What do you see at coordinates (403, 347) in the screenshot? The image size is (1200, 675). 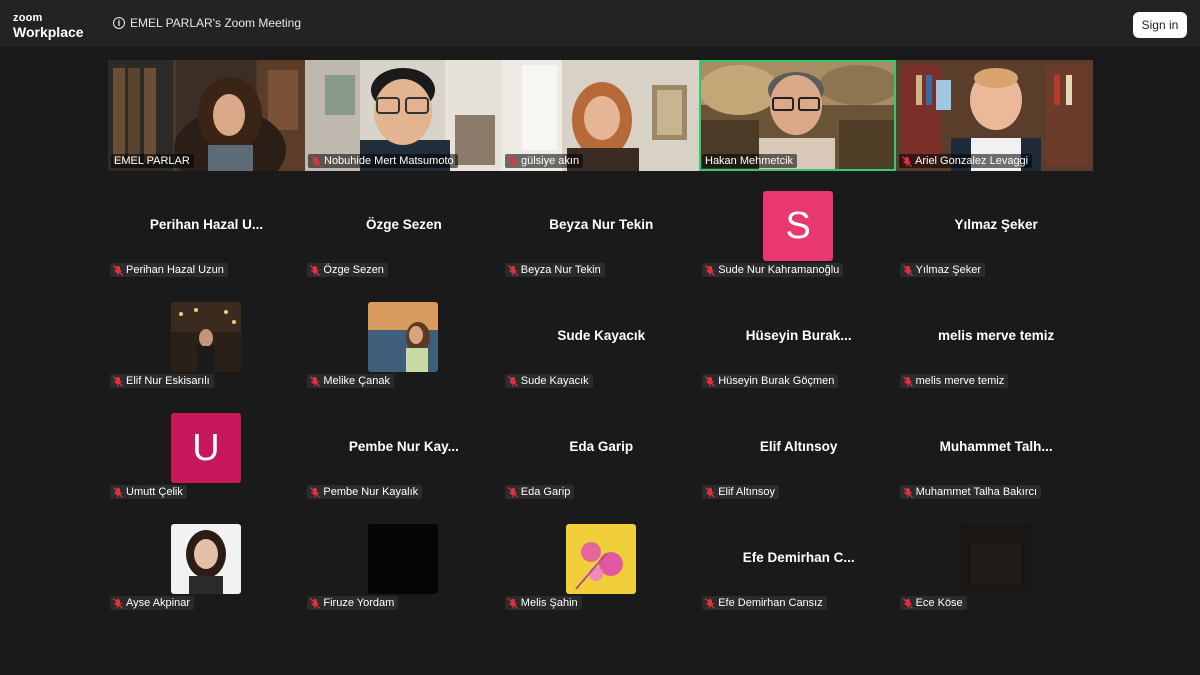 I see `participant-tile: Melike Çanak` at bounding box center [403, 347].